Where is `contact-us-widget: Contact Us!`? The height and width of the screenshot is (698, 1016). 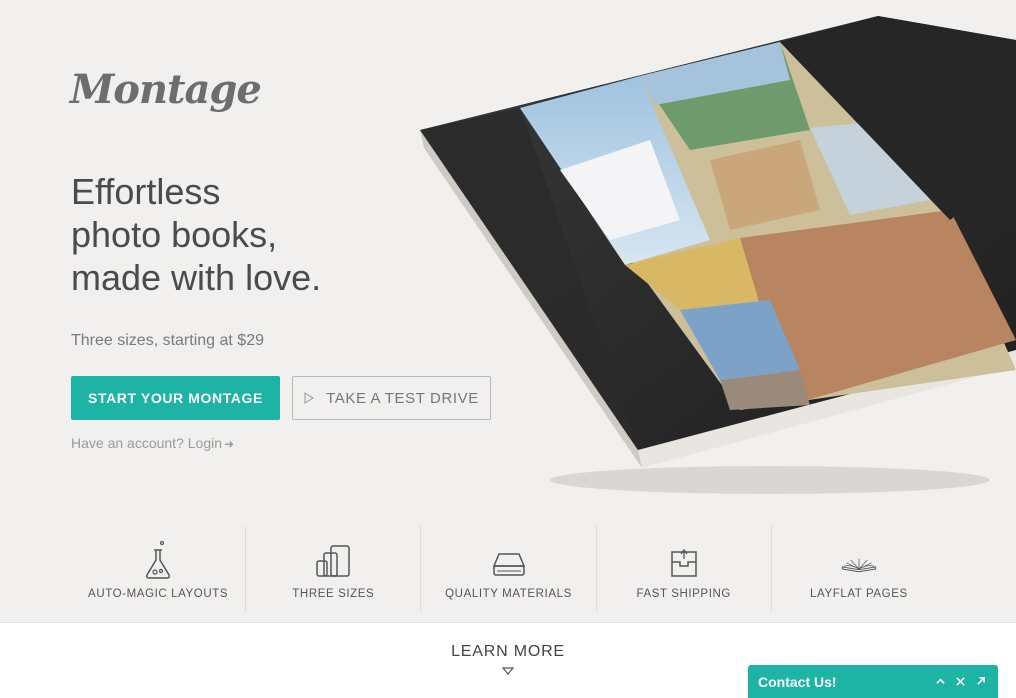 contact-us-widget: Contact Us! is located at coordinates (873, 681).